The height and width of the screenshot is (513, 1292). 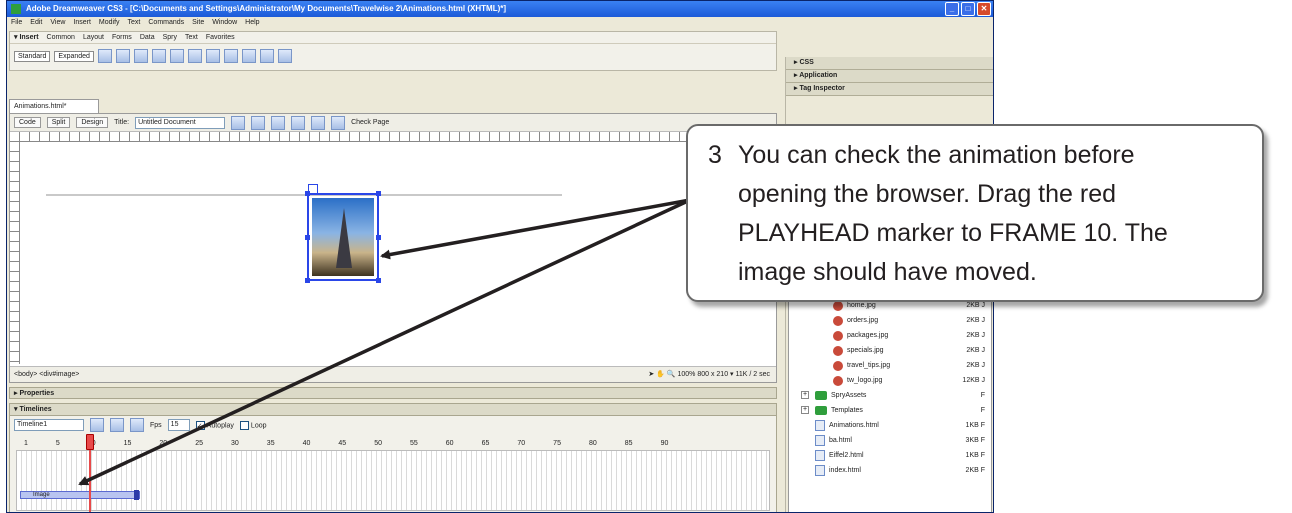 I want to click on properties-panel-header: ▸ Properties, so click(x=393, y=393).